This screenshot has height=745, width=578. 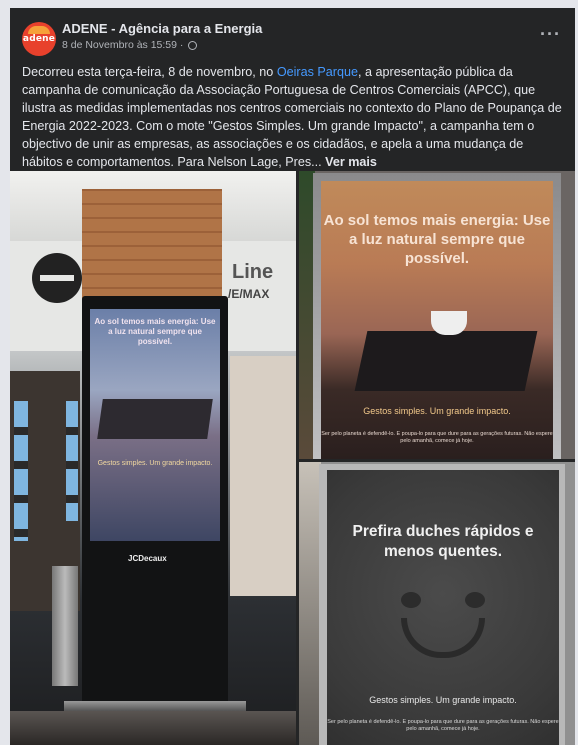 I want to click on avatar-logo-text: adene, so click(x=39, y=39).